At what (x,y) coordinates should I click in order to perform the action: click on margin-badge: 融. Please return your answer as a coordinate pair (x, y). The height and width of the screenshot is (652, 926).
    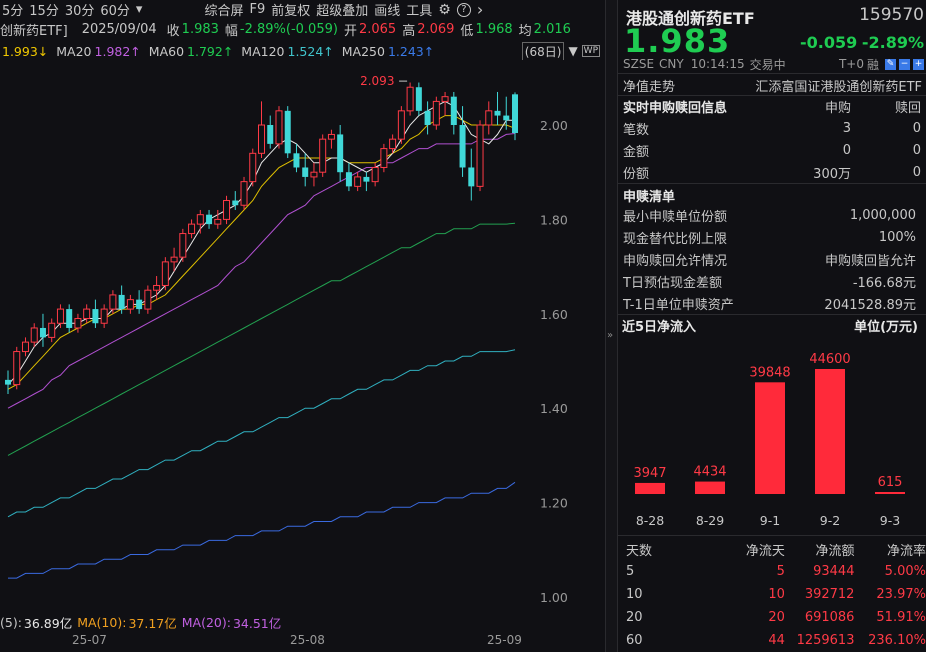
    Looking at the image, I should click on (873, 64).